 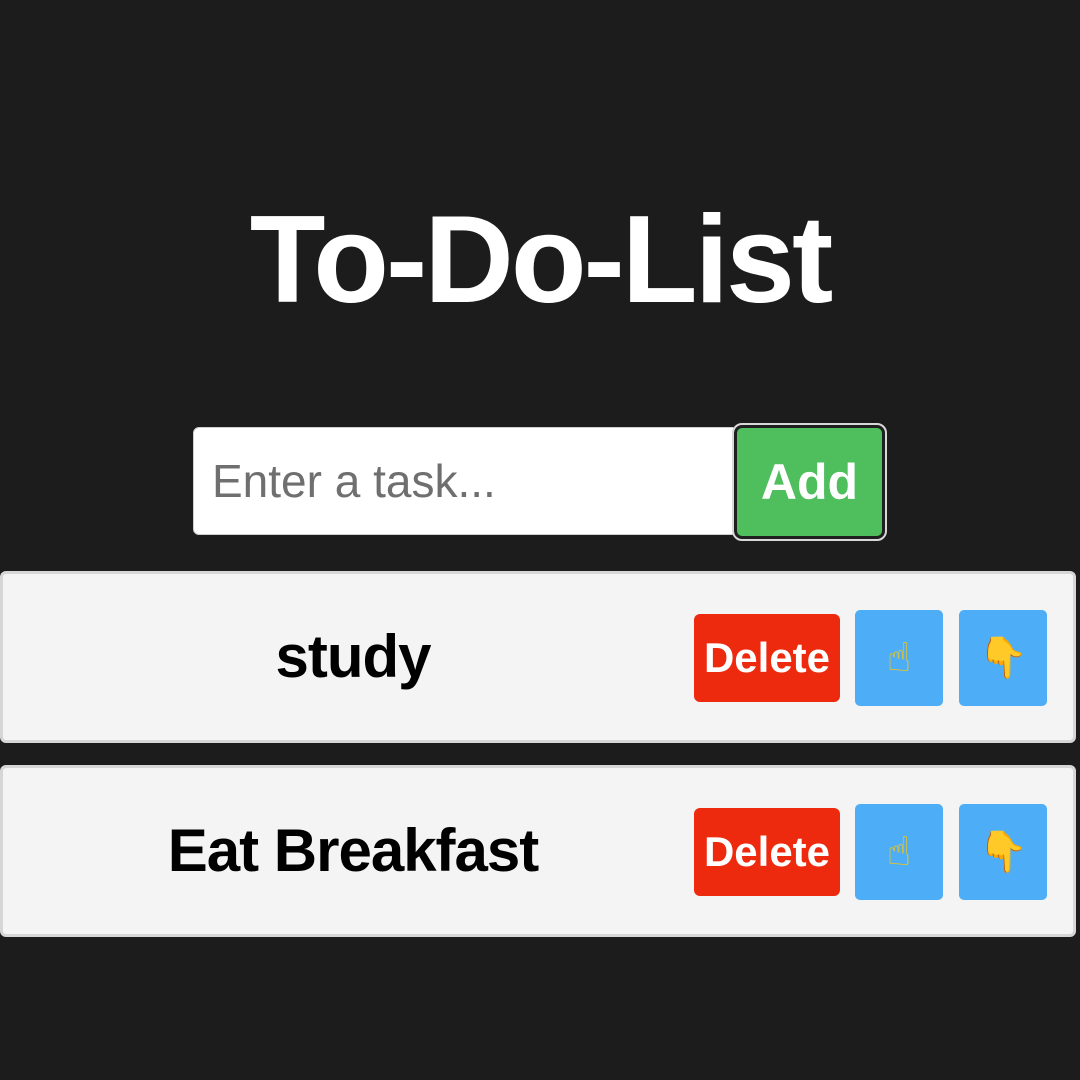 What do you see at coordinates (809, 482) in the screenshot?
I see `add-button: Add` at bounding box center [809, 482].